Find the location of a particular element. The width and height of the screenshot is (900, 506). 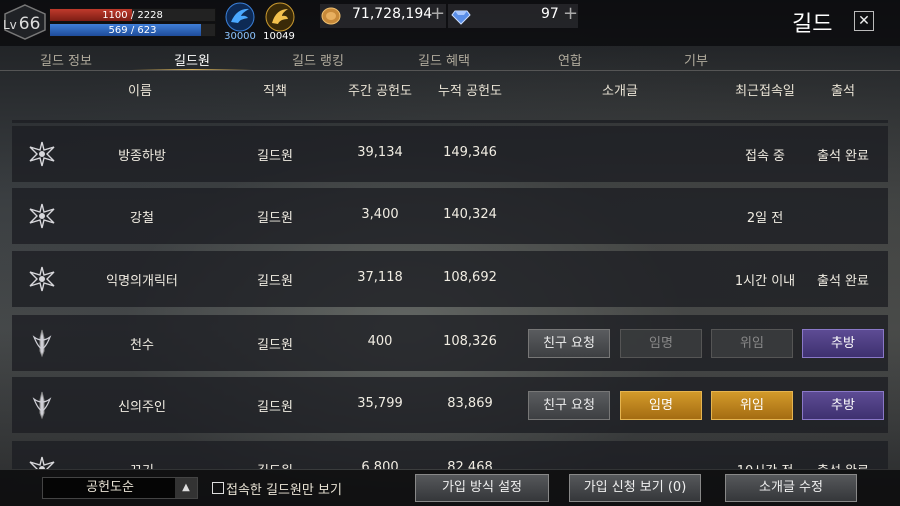

column-header-last-login: 최근접속일 is located at coordinates (765, 89).